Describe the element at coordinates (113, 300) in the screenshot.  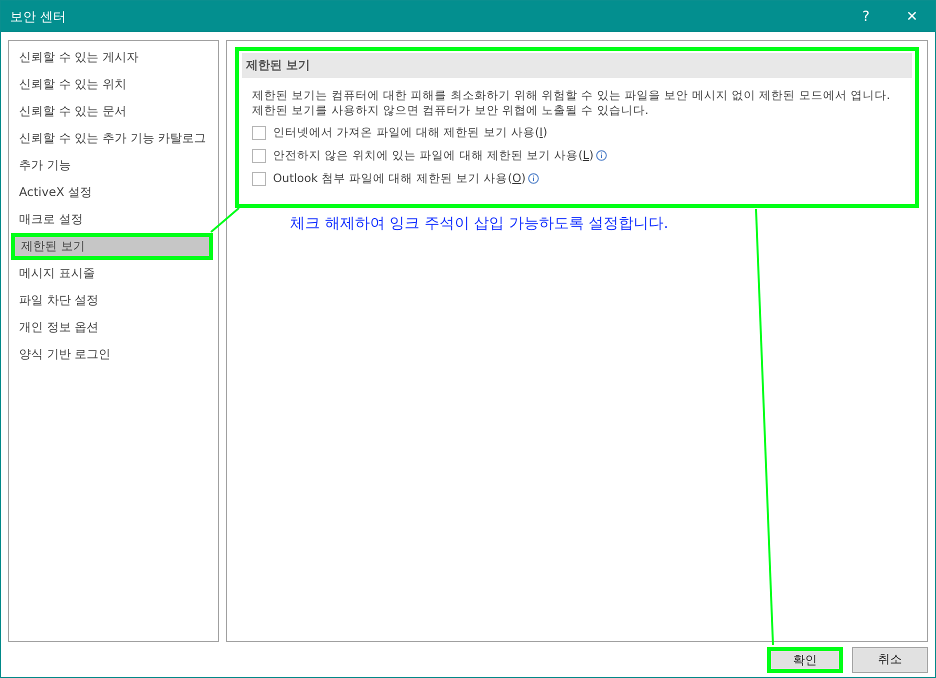
I see `sidebar-item: 파일 차단 설정` at that location.